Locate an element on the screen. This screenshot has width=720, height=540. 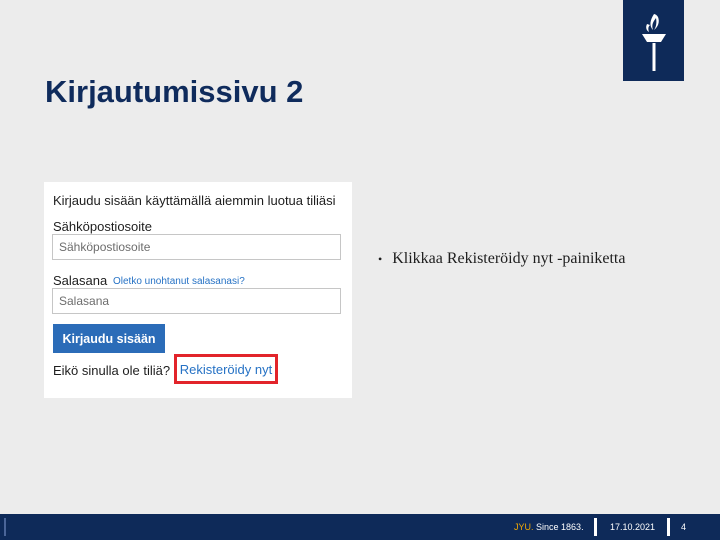
signin-button: Kirjaudu sisään is located at coordinates (109, 338).